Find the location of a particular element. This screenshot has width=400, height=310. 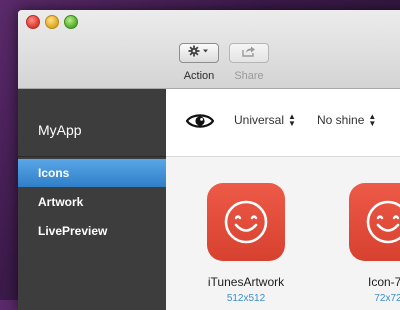

gear-icon is located at coordinates (199, 53).